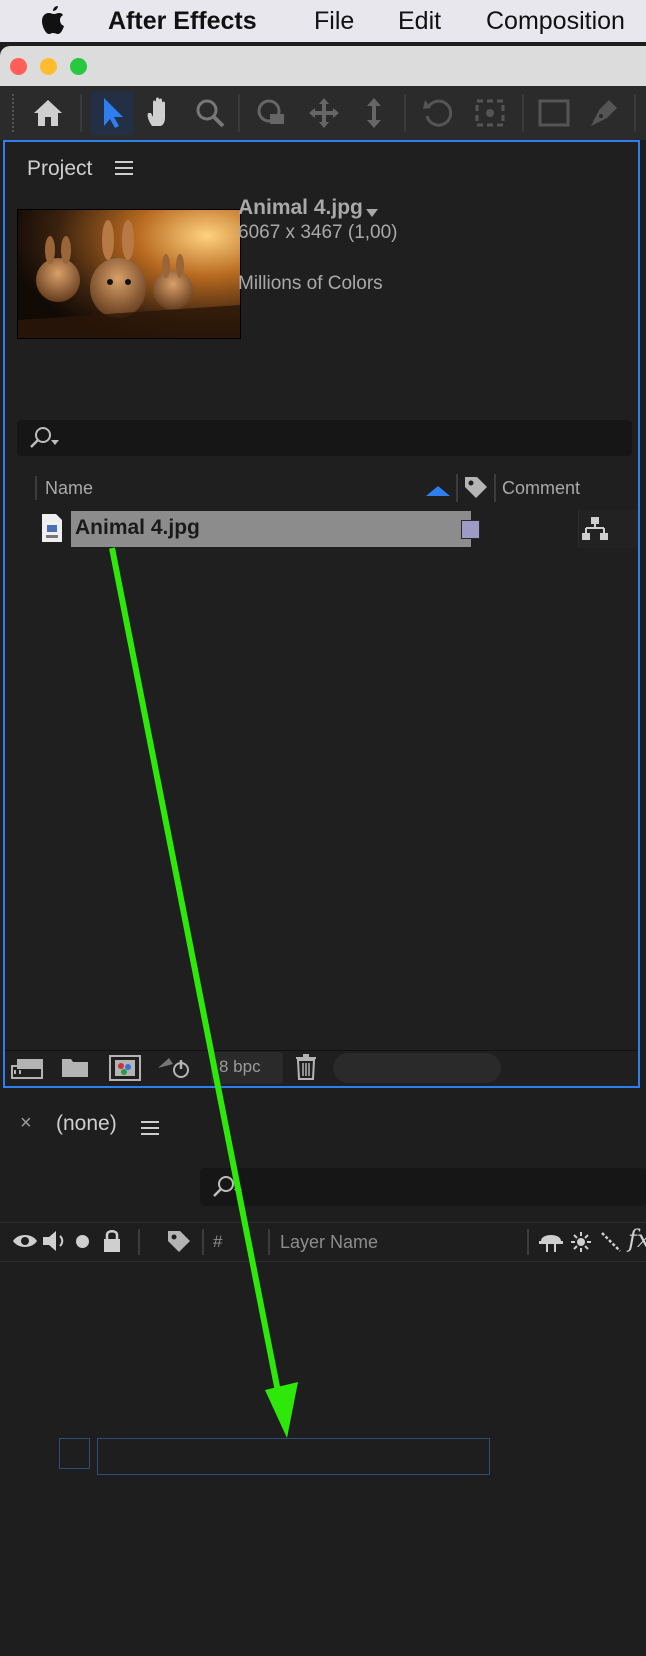  I want to click on timeline-column-header: # Layer Name fx, so click(323, 1242).